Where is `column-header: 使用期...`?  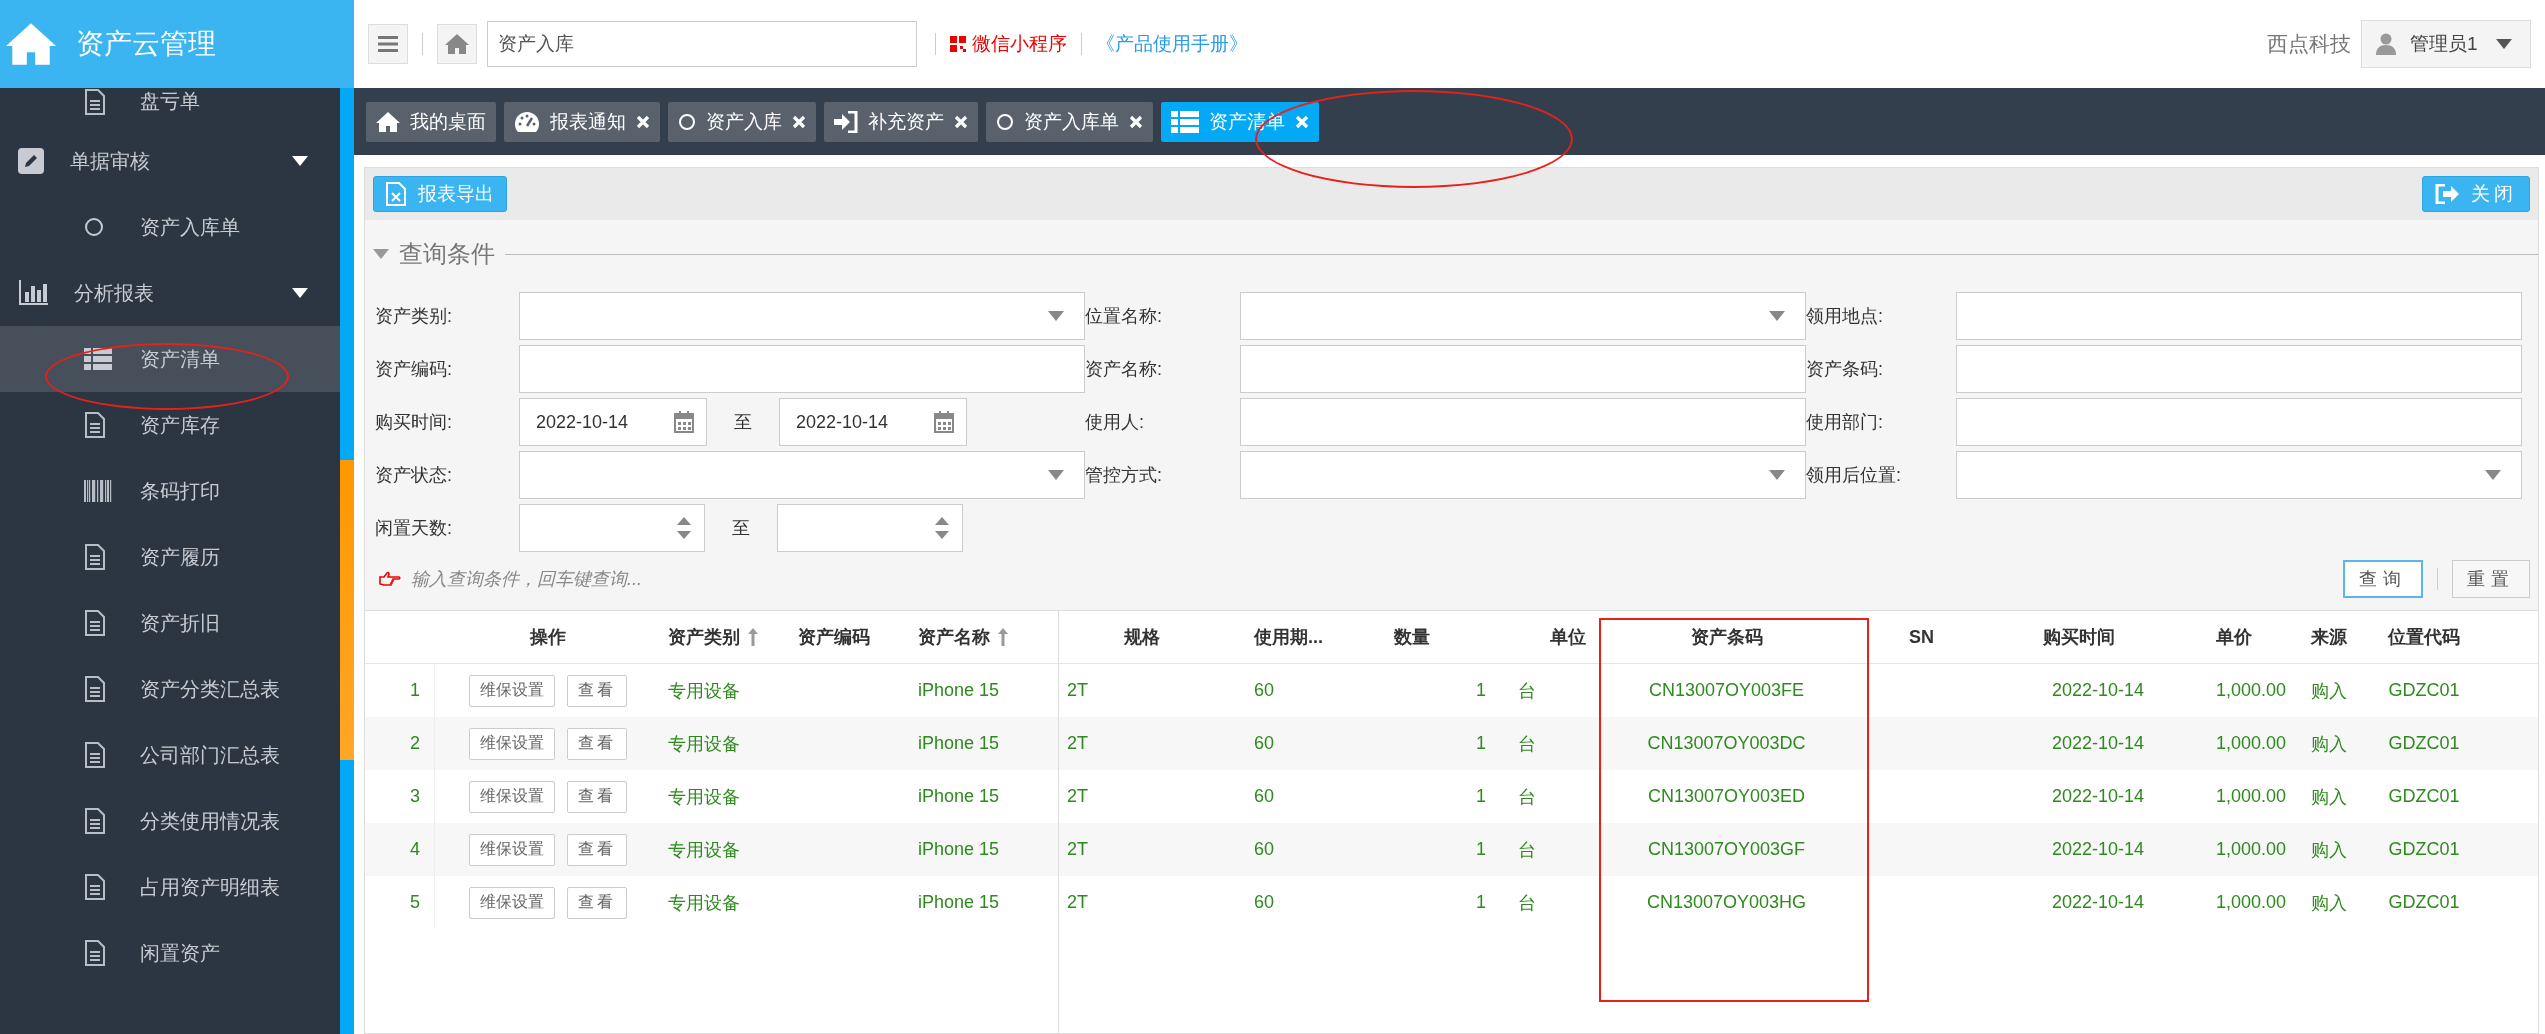
column-header: 使用期... is located at coordinates (1294, 637).